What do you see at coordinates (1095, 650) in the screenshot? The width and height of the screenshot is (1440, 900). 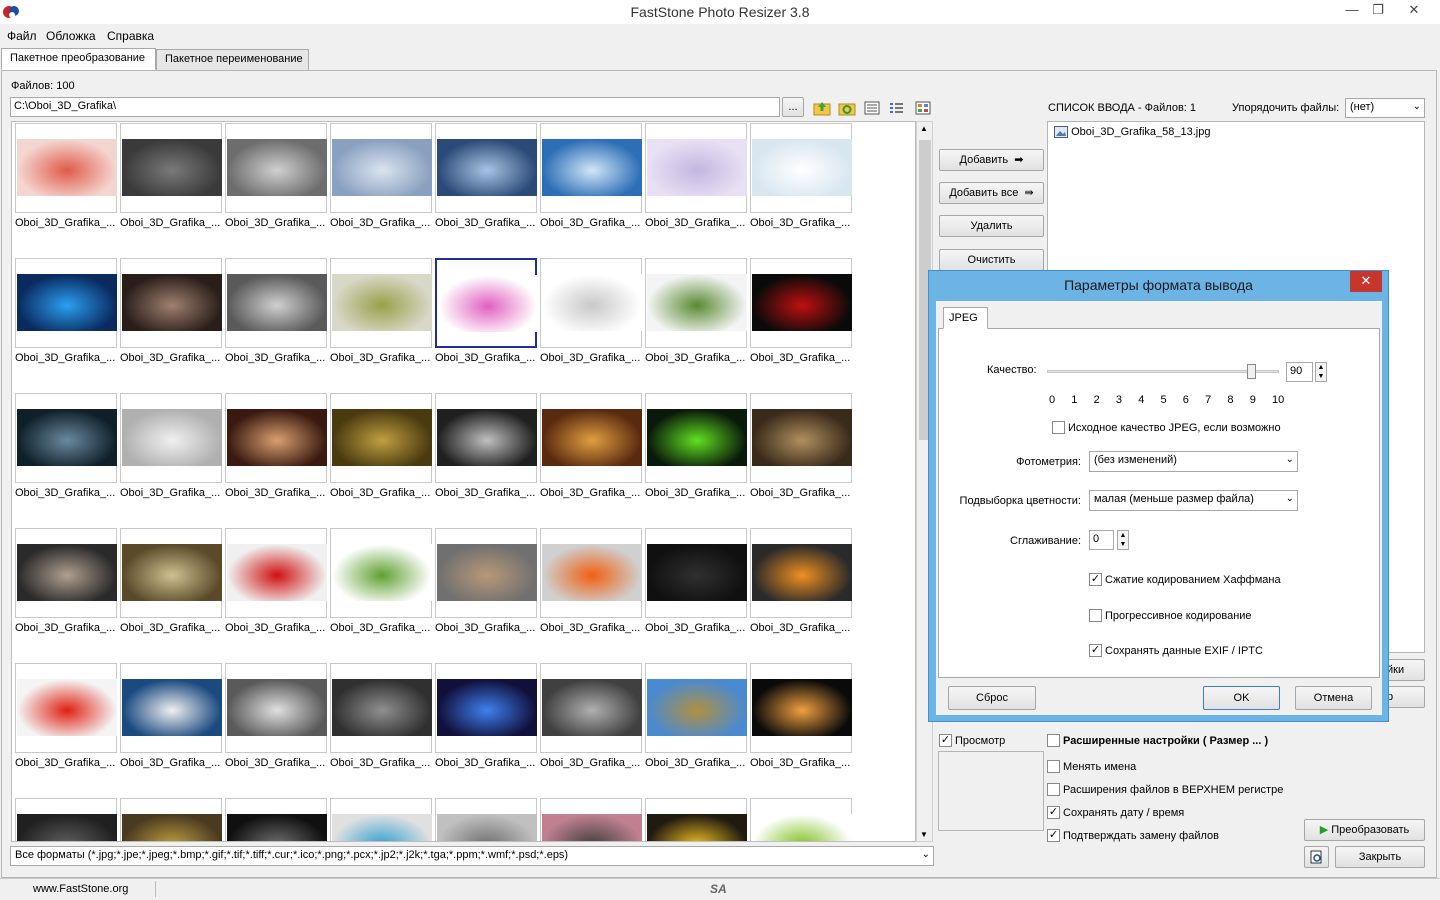 I see `exif-checkbox: ✓` at bounding box center [1095, 650].